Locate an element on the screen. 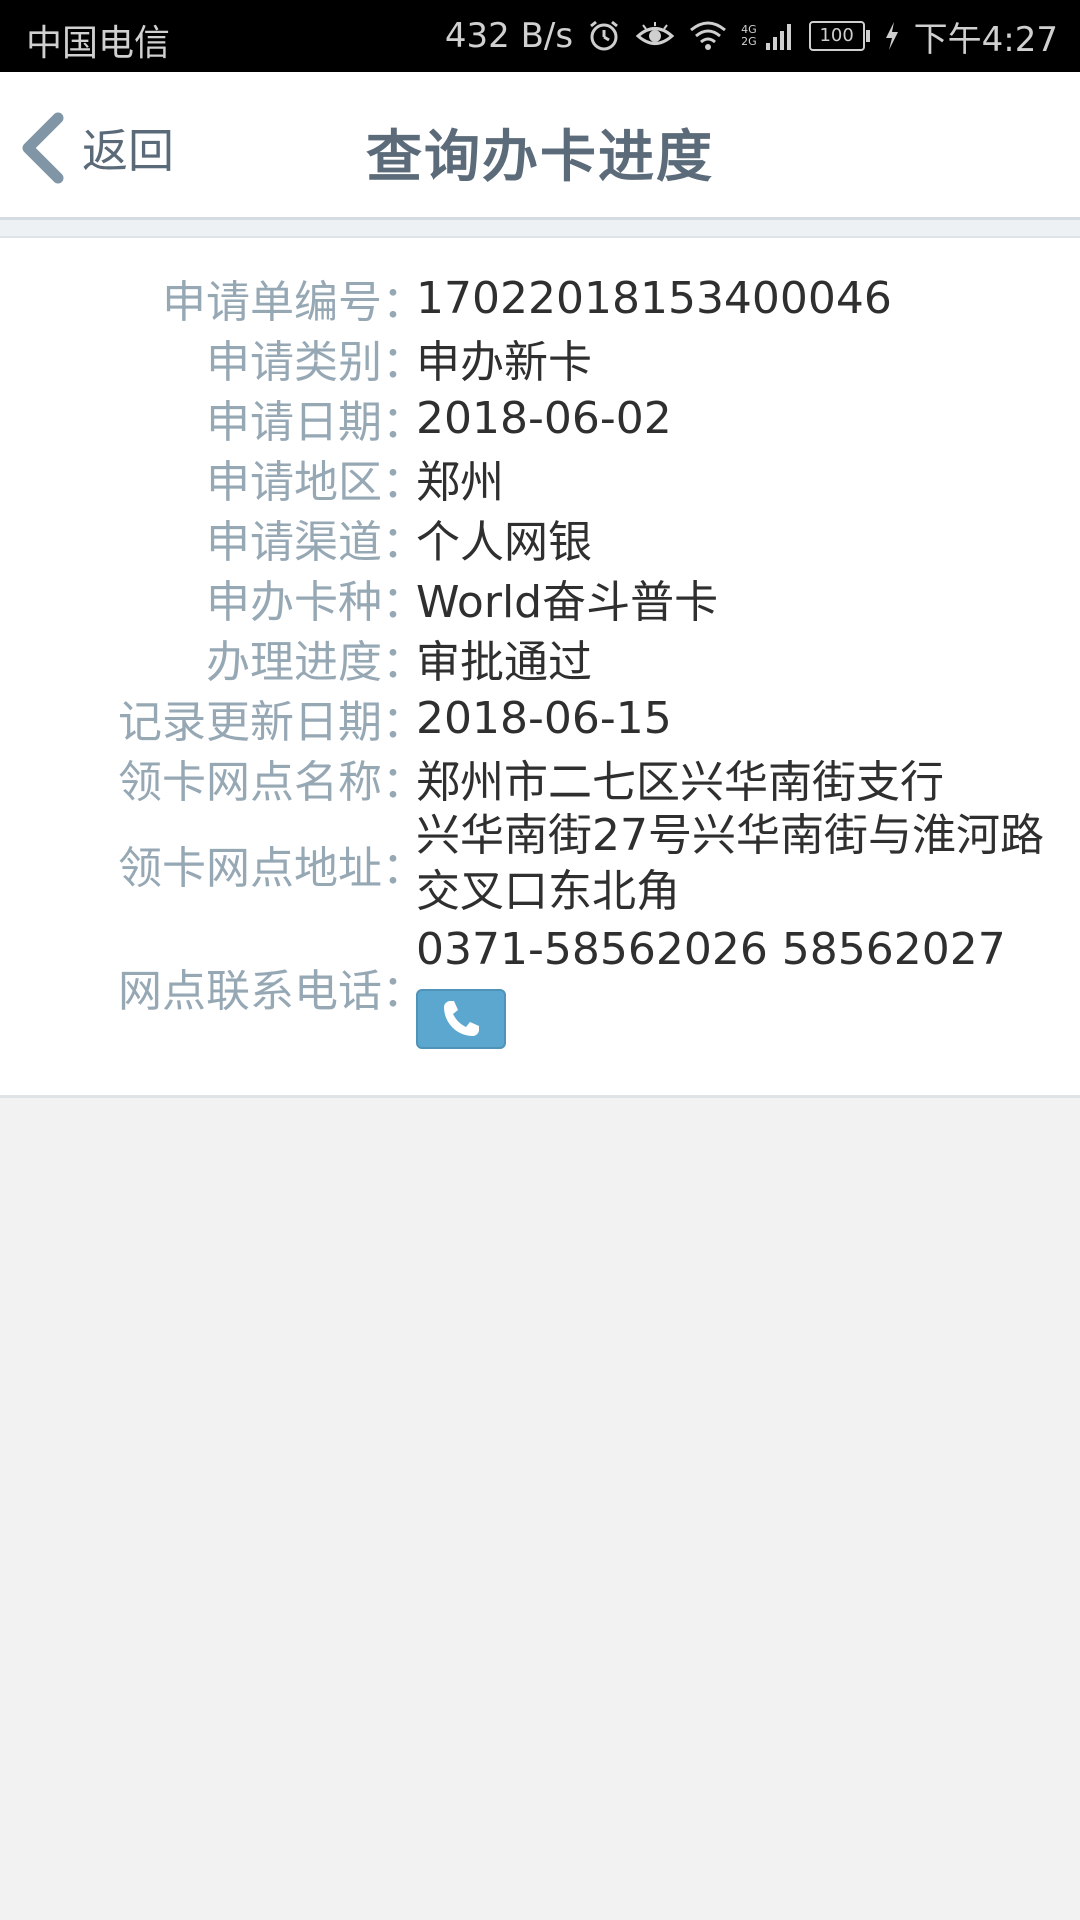 This screenshot has width=1080, height=1920. detail-row-application-date: 申请日期 ： 2018-06-02 is located at coordinates (540, 418).